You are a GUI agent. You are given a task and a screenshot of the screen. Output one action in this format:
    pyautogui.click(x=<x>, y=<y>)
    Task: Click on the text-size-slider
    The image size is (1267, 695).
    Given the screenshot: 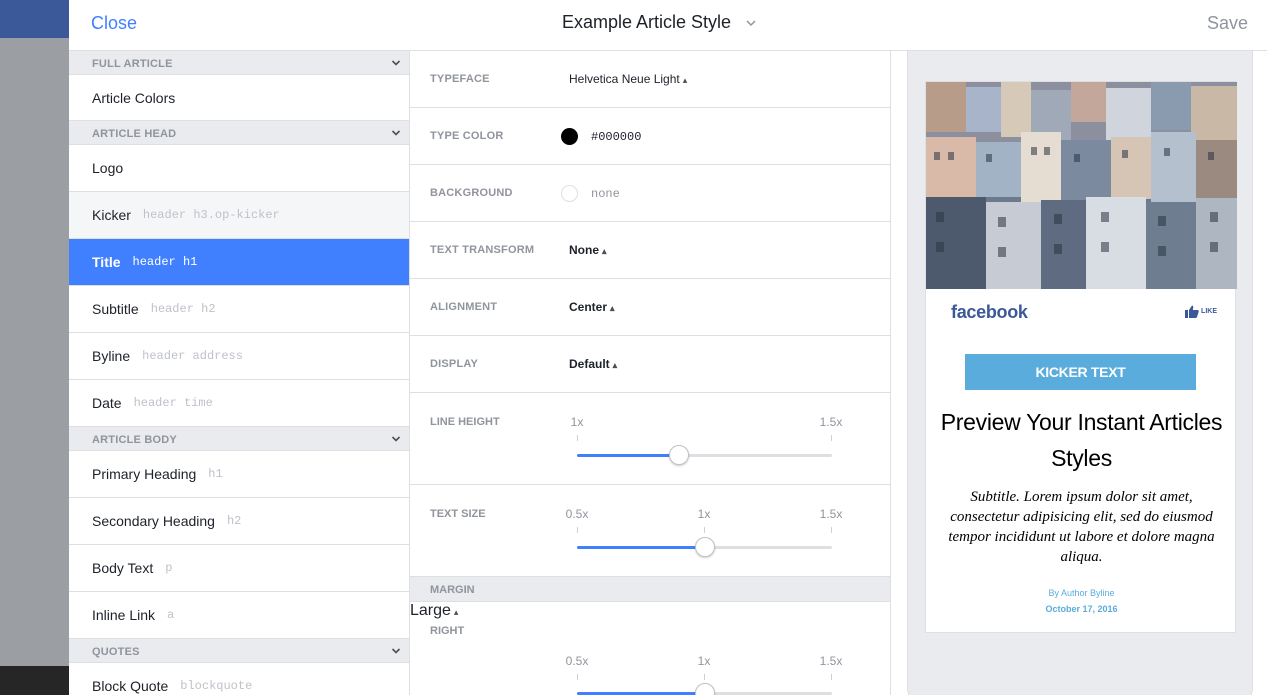 What is the action you would take?
    pyautogui.click(x=704, y=547)
    